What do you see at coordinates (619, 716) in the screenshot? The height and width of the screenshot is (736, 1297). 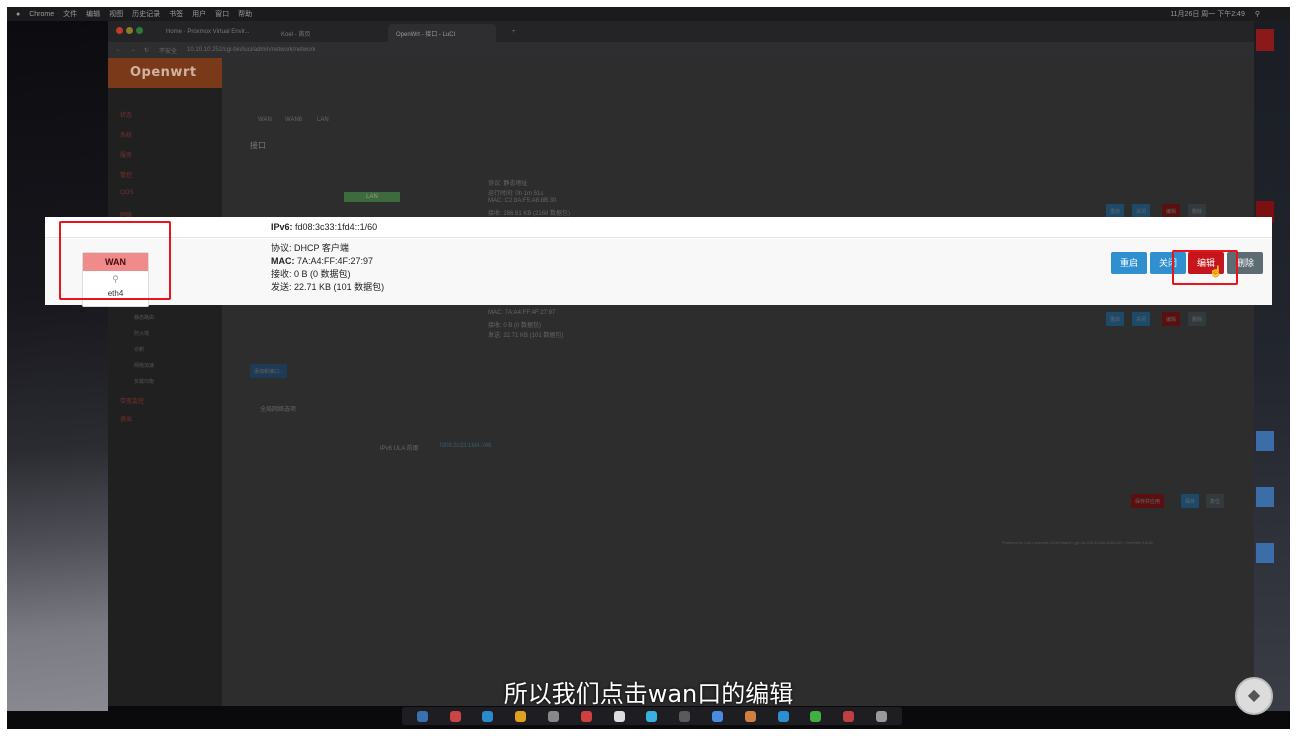 I see `notes-icon` at bounding box center [619, 716].